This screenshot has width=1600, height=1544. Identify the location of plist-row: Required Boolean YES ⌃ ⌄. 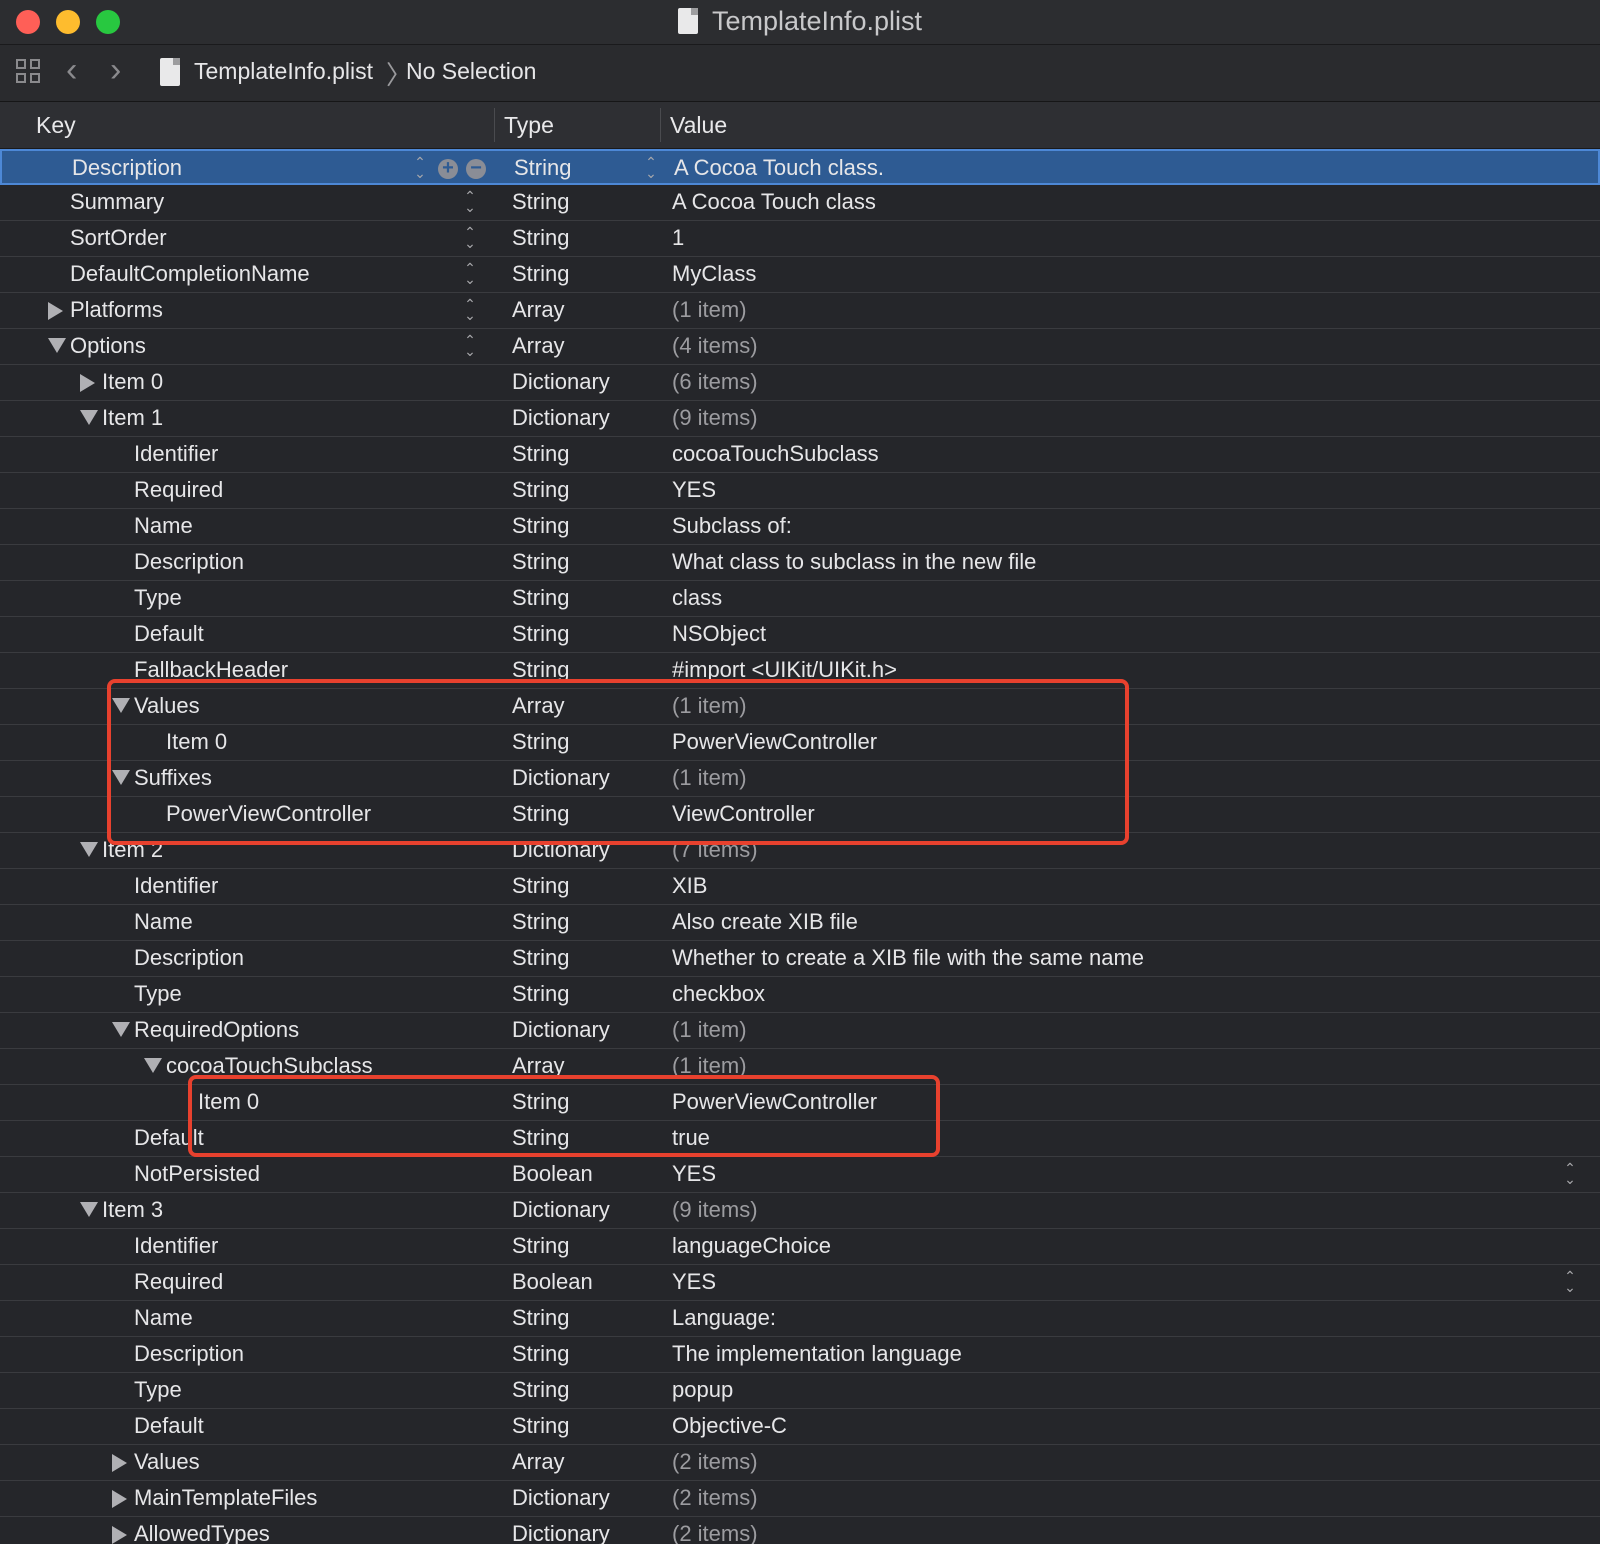
(800, 1283).